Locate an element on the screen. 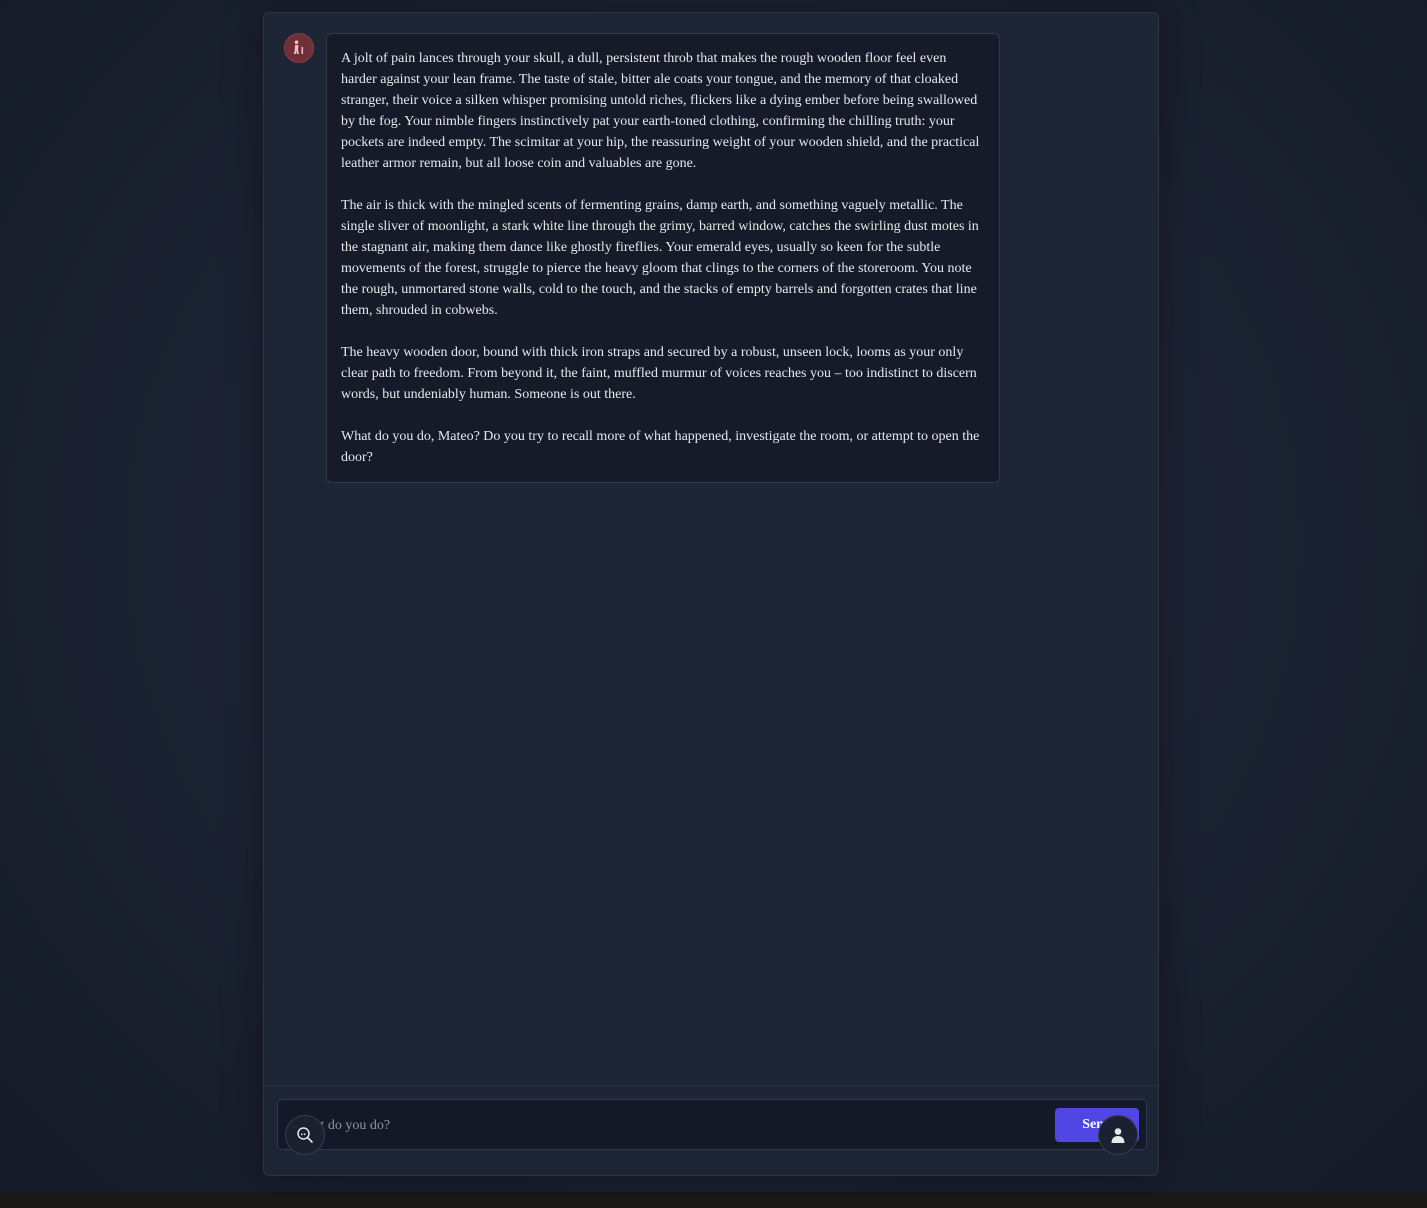  profile-button is located at coordinates (1118, 1135).